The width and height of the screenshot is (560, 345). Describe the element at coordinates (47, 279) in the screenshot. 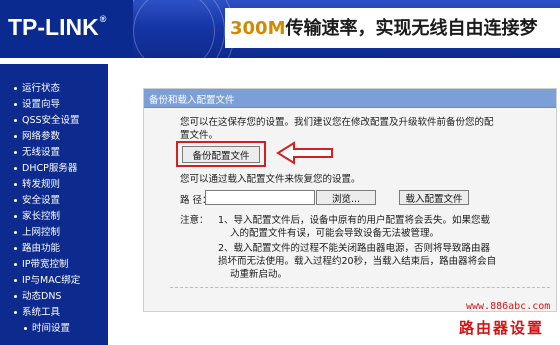

I see `sidebar-item-ip-mac: IP与MAC绑定` at that location.